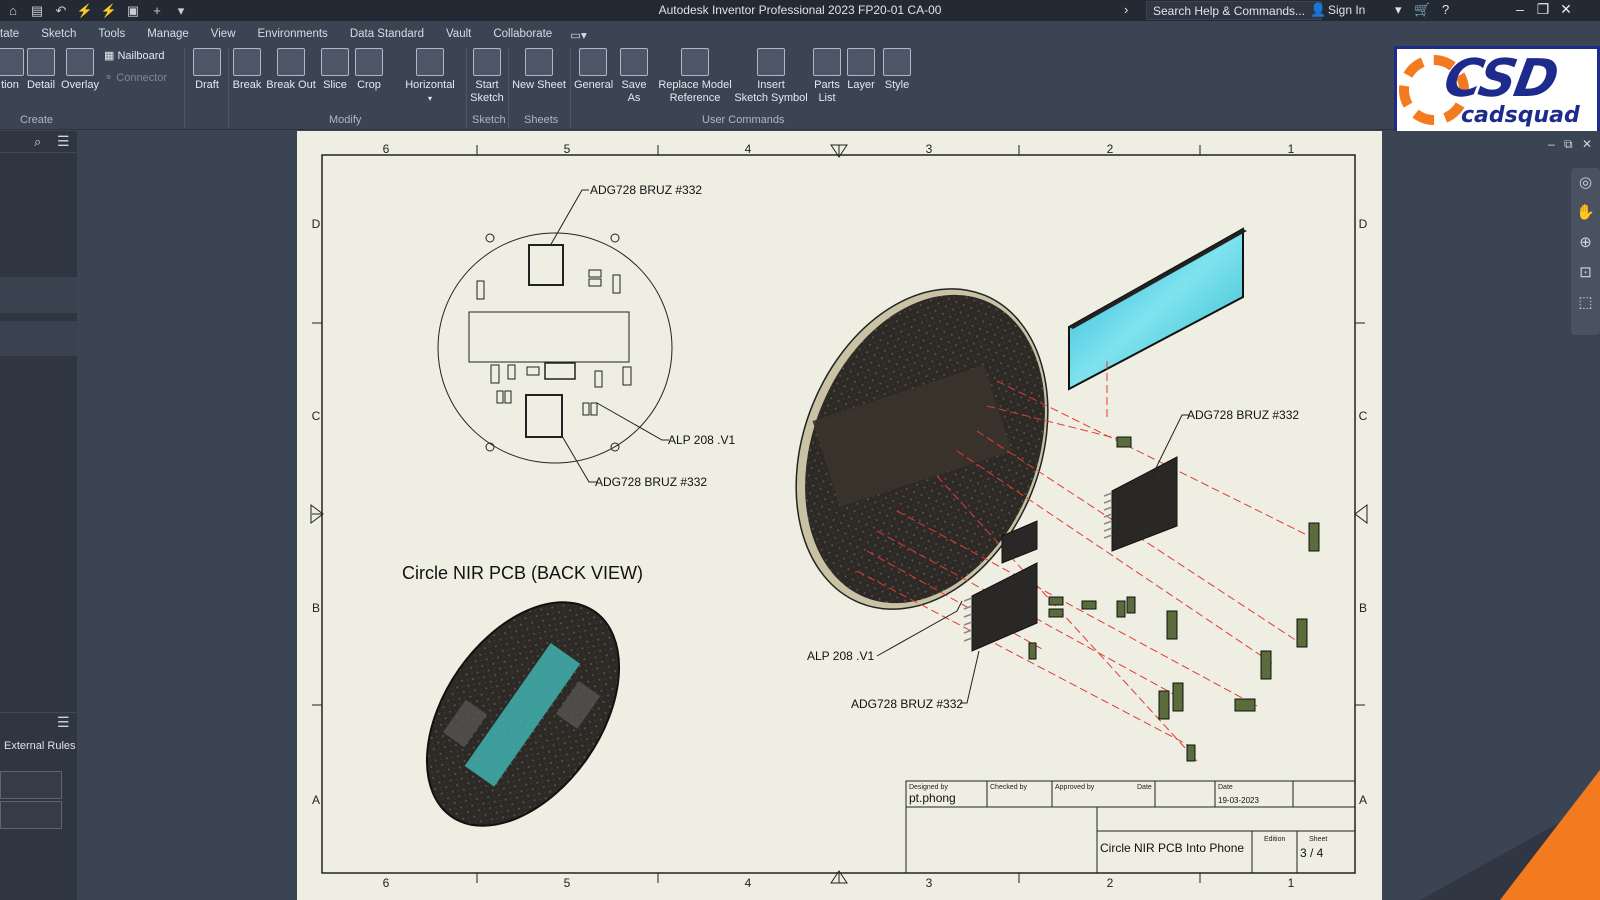 This screenshot has height=900, width=1600. I want to click on tab-environments: Environments, so click(293, 34).